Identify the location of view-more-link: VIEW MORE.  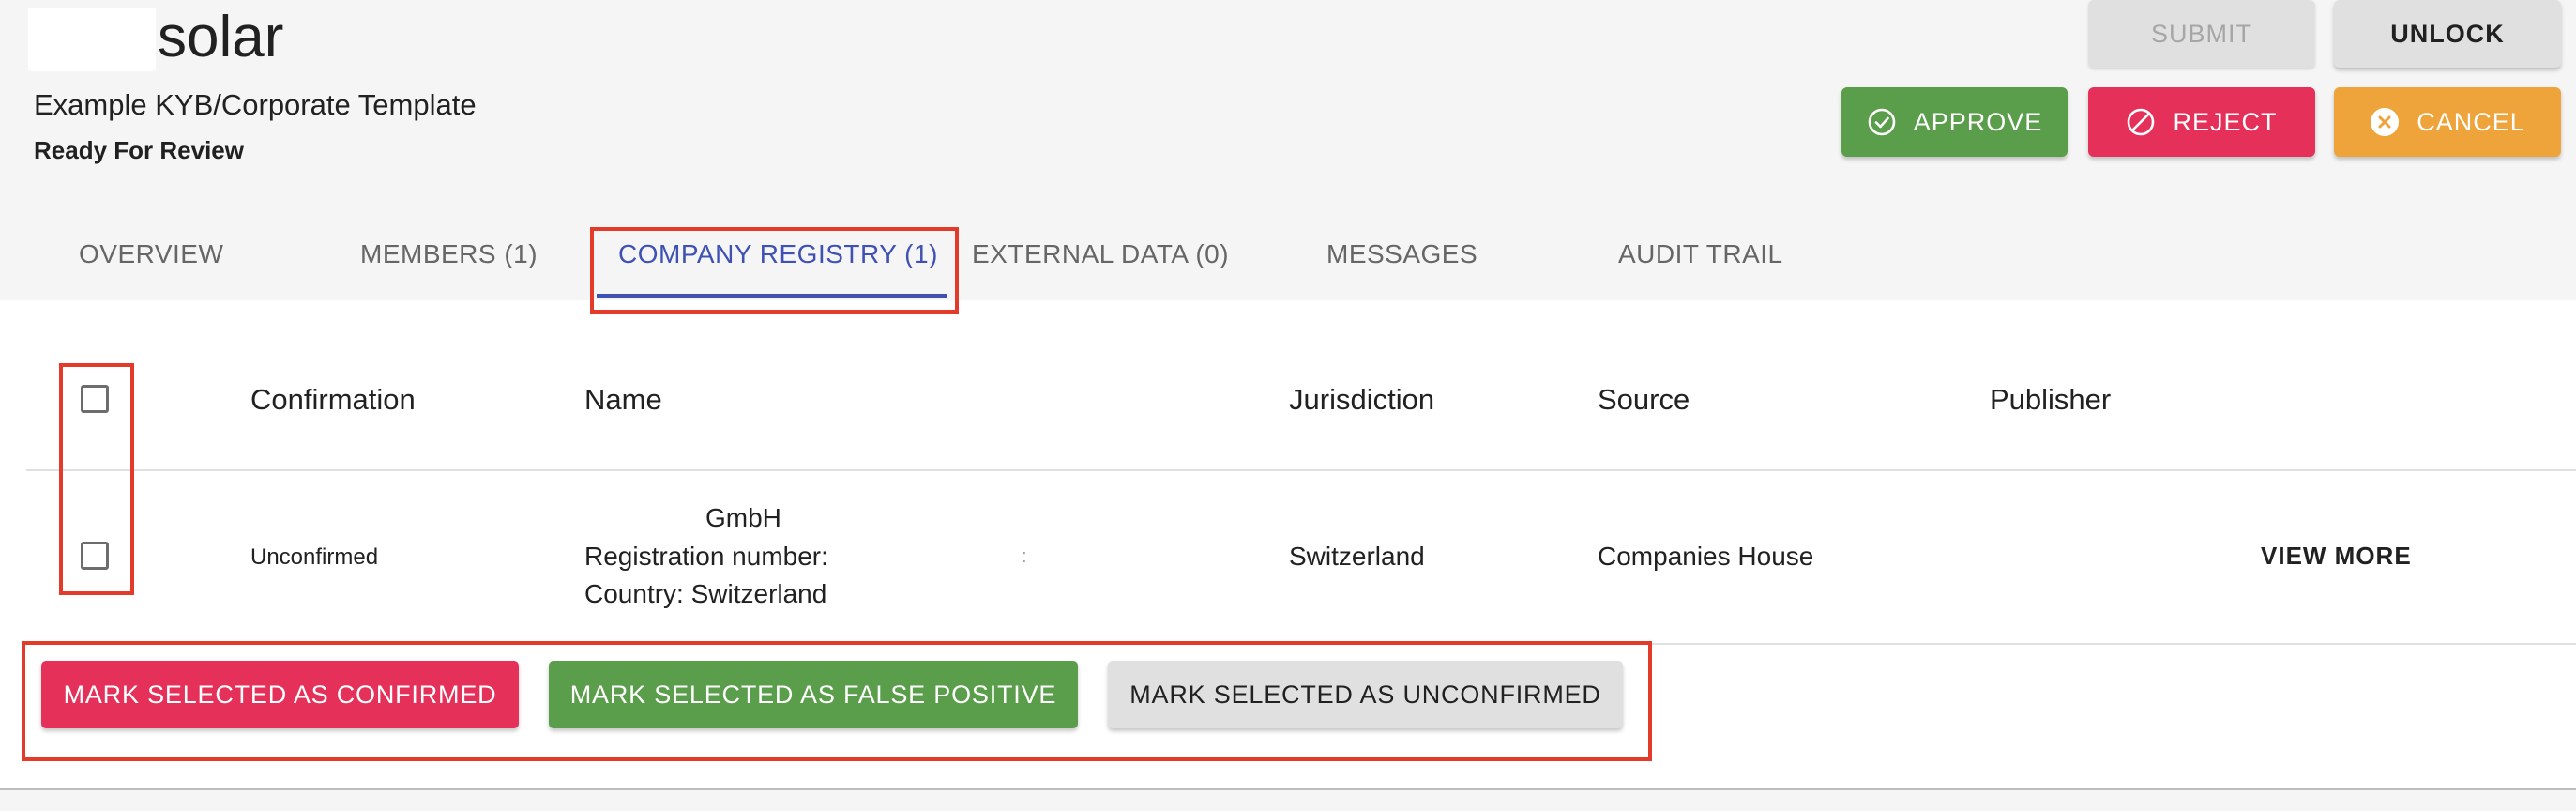
(2336, 556).